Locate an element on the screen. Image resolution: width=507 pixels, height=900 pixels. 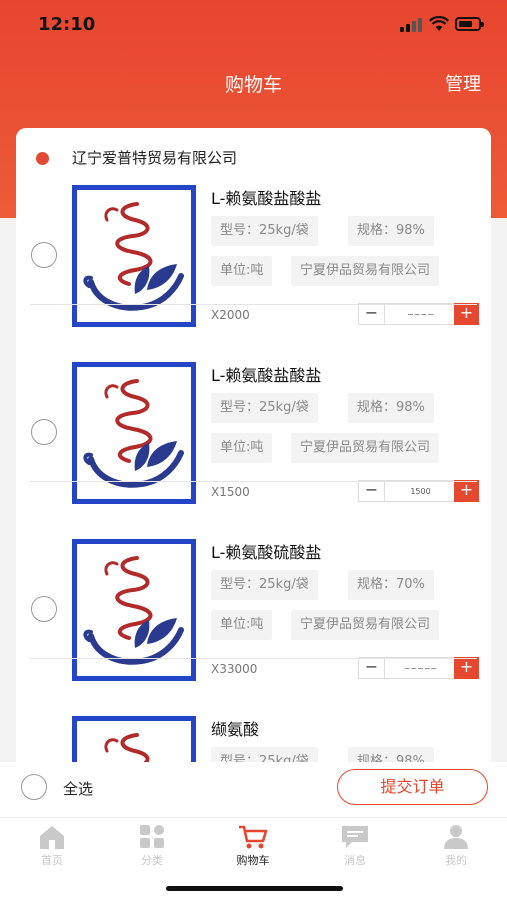
product-name: L-赖氨酸硫酸盐 is located at coordinates (266, 552).